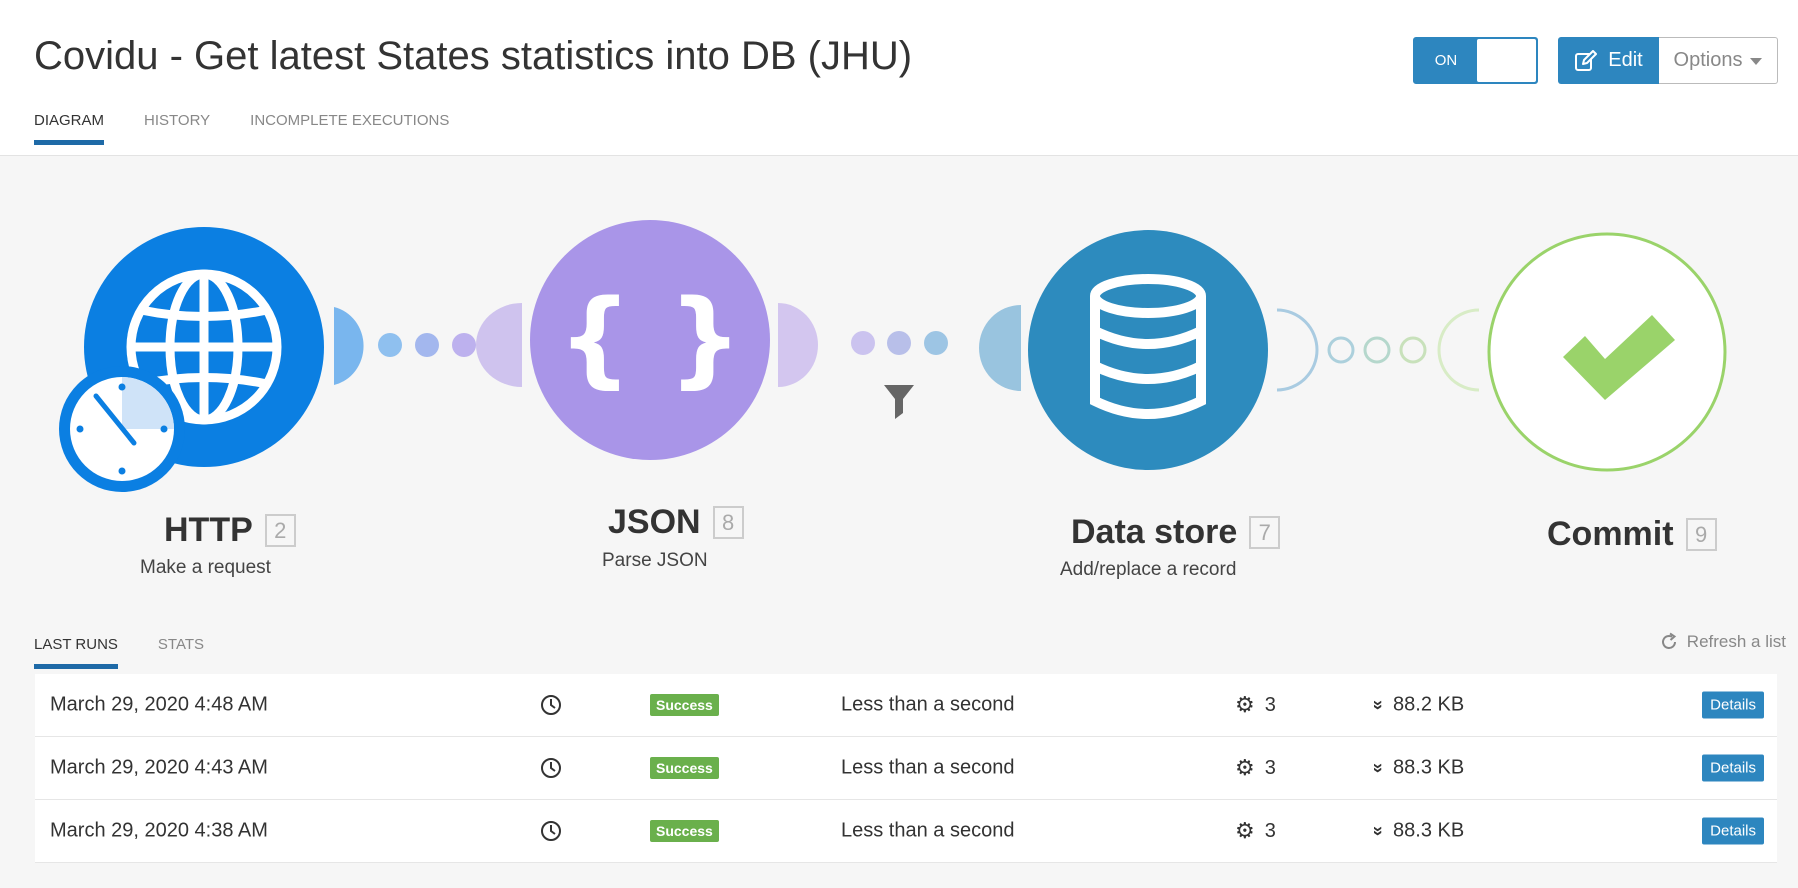  I want to click on datastore-module-subtitle: Add/replace a record, so click(1148, 569).